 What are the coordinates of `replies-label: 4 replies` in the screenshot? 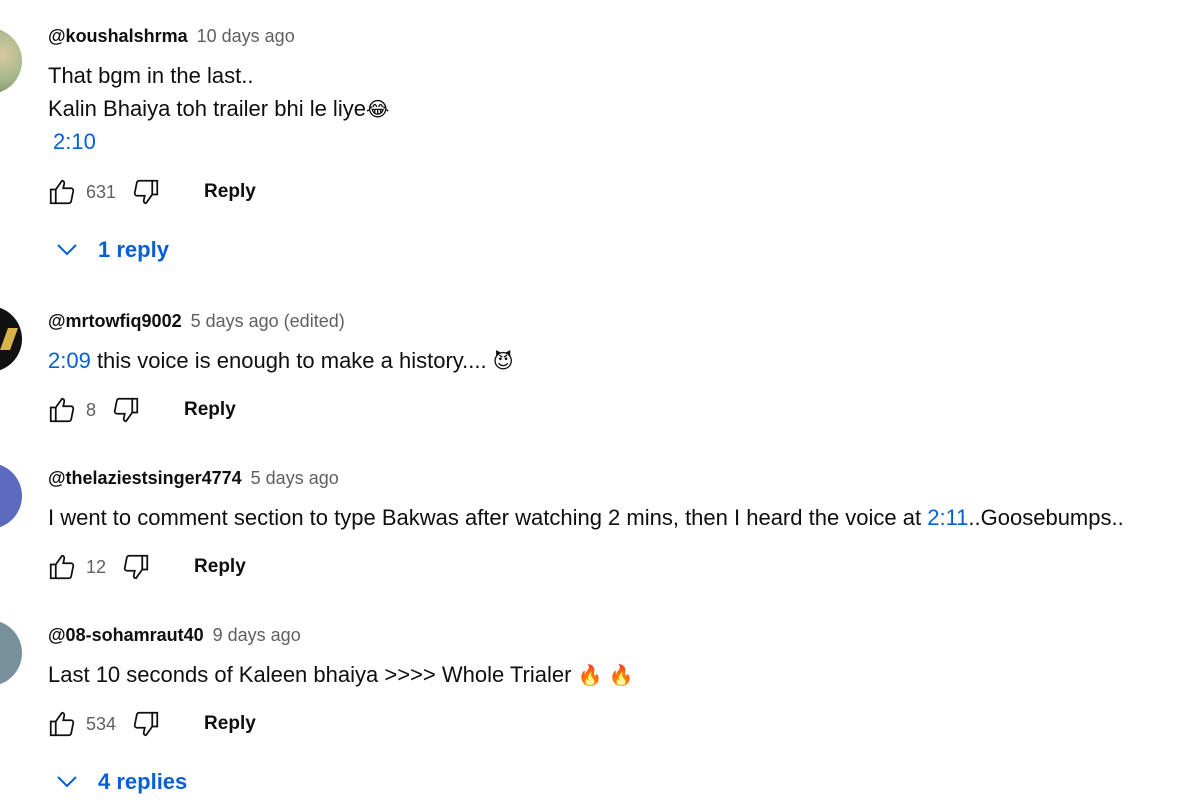 It's located at (143, 781).